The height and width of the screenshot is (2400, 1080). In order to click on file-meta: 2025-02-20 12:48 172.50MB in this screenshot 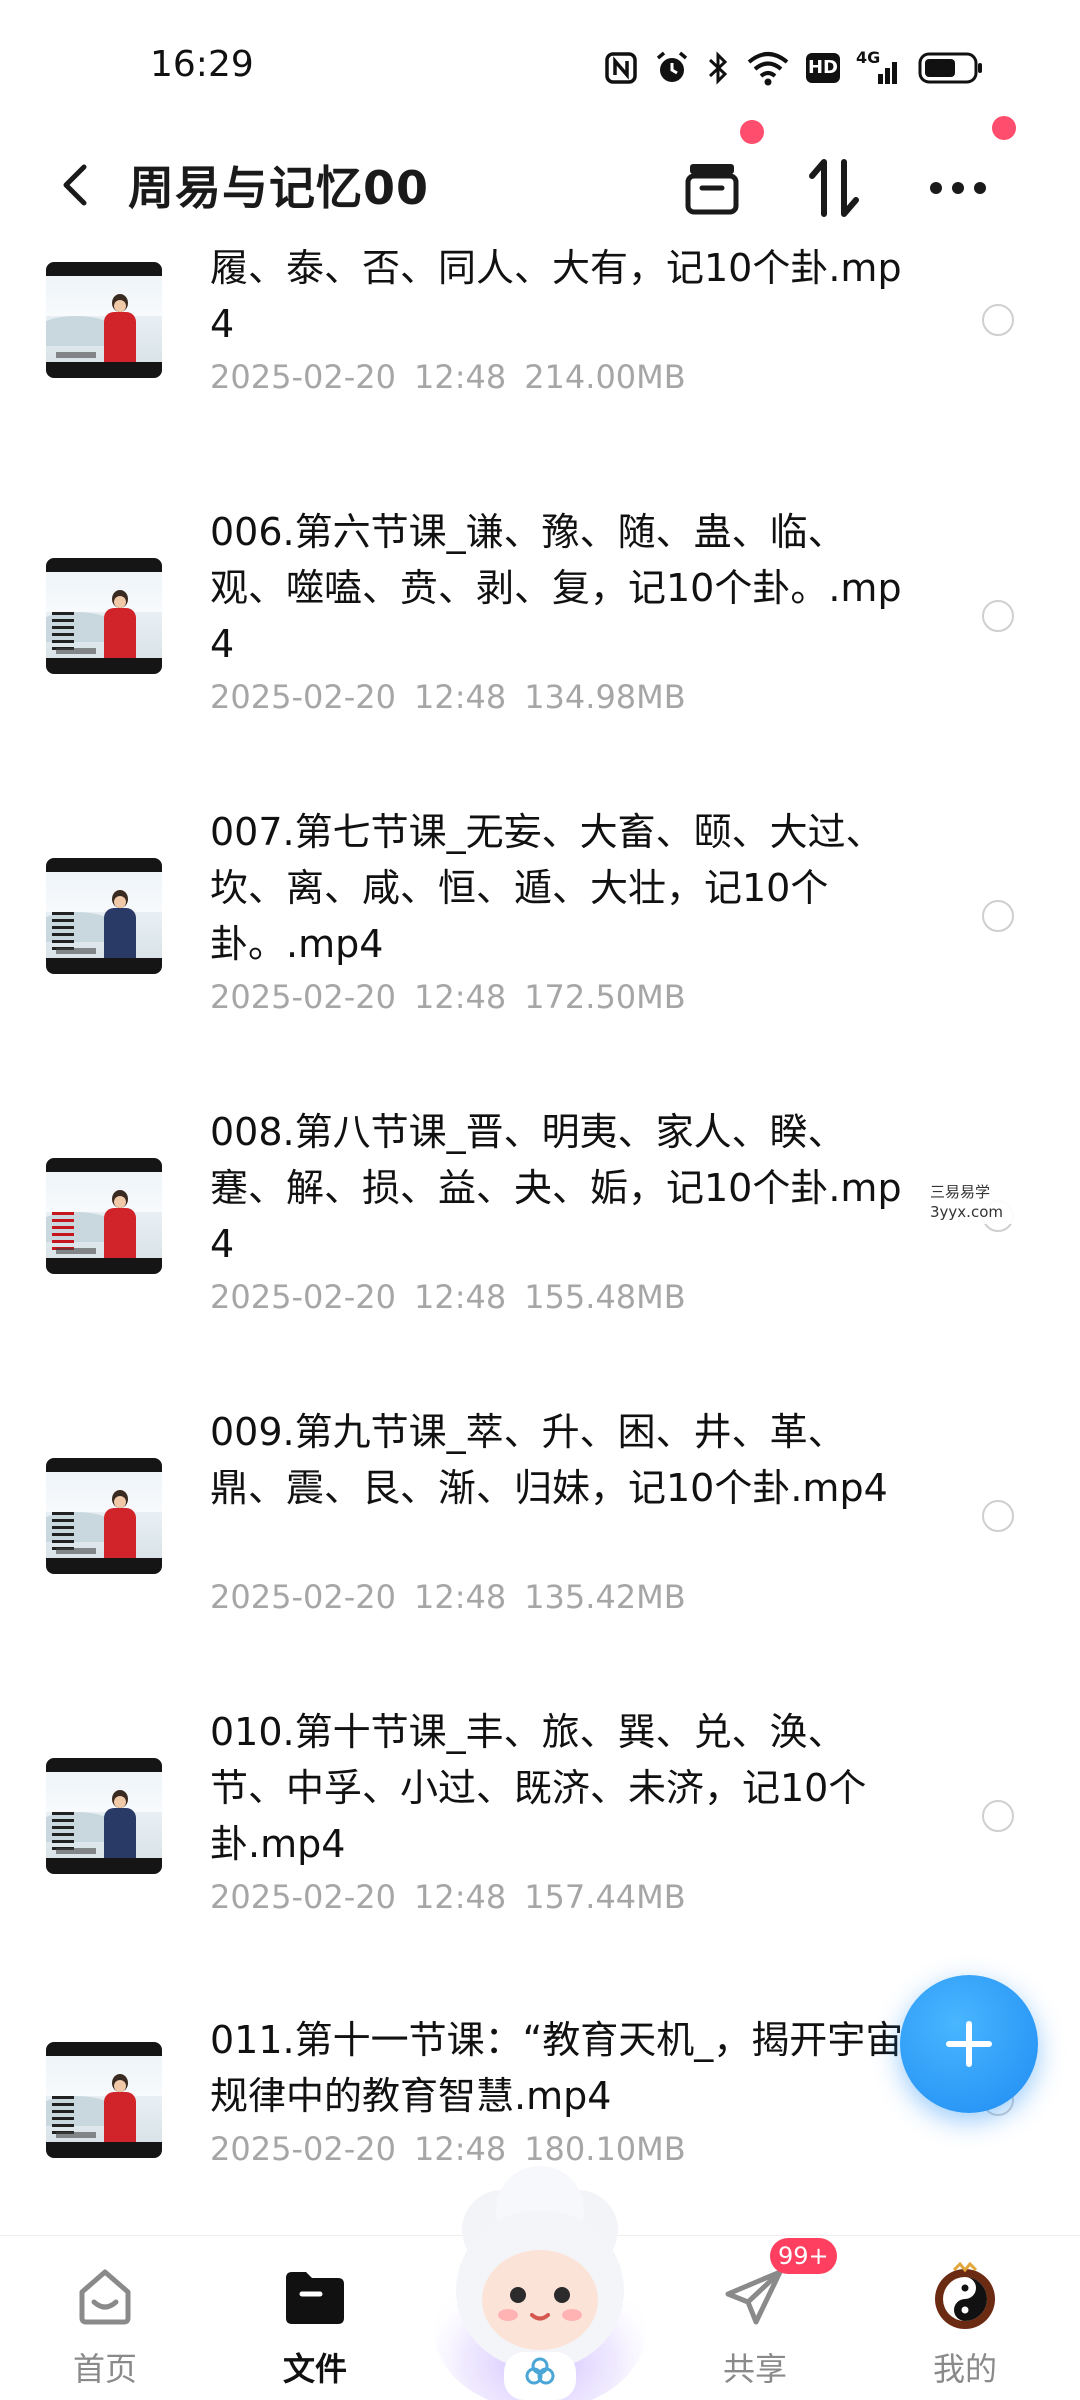, I will do `click(457, 997)`.